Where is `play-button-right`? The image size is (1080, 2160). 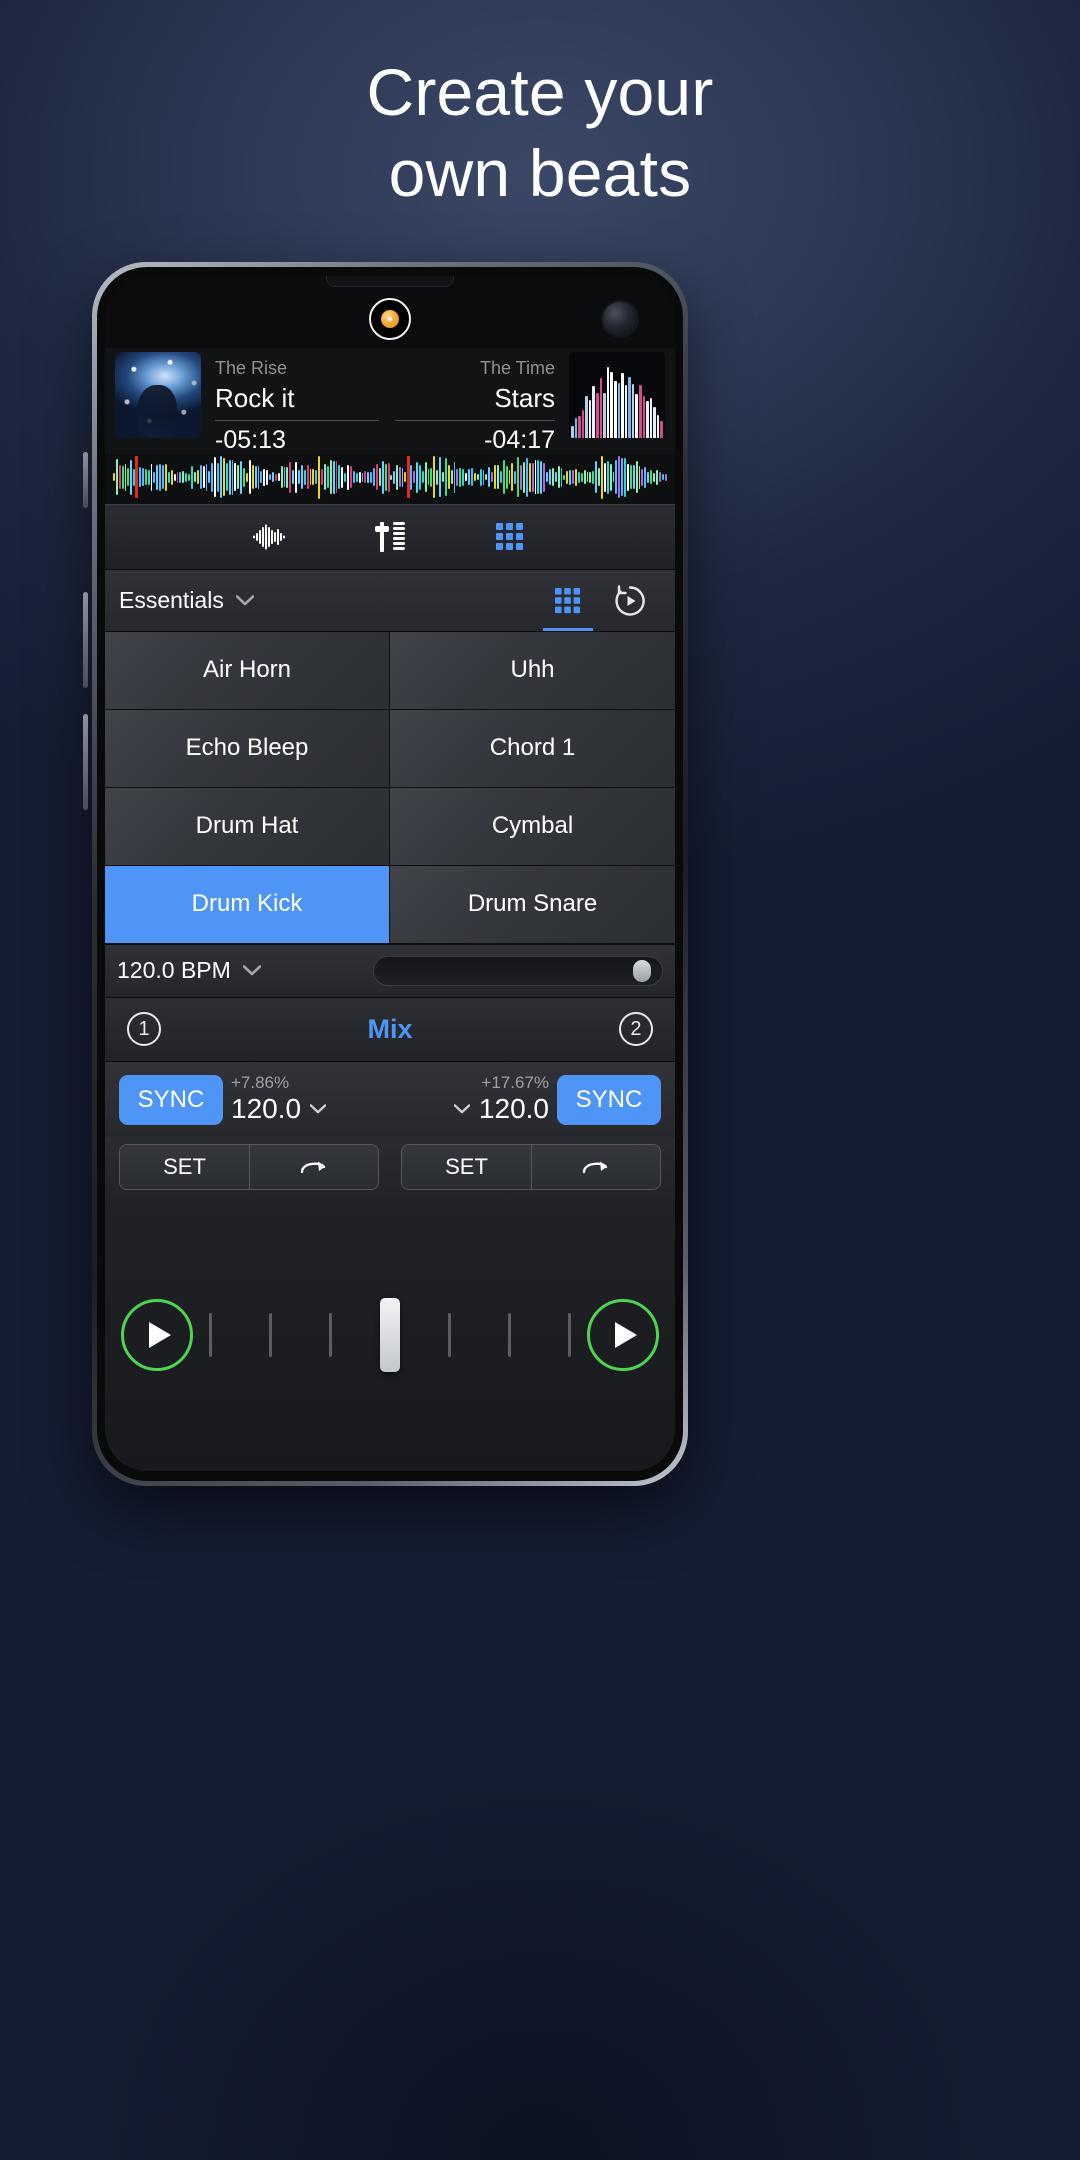 play-button-right is located at coordinates (623, 1335).